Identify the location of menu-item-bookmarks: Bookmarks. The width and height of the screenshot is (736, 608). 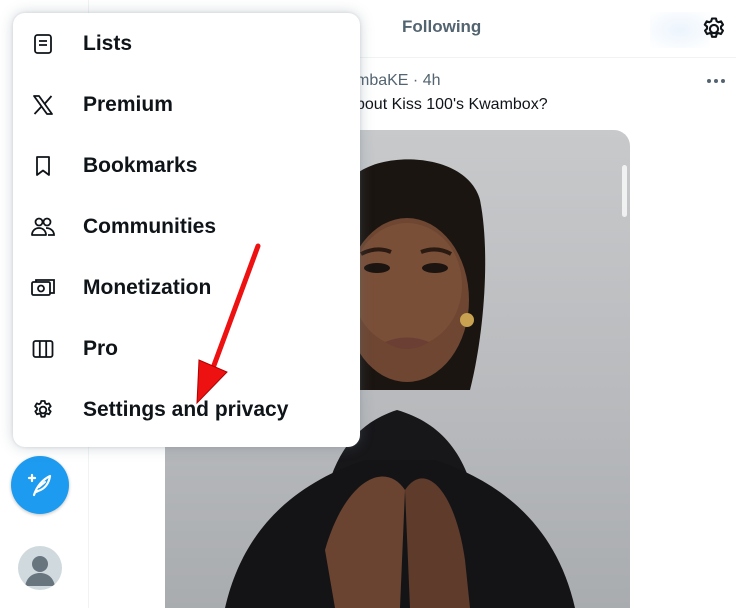
(186, 165).